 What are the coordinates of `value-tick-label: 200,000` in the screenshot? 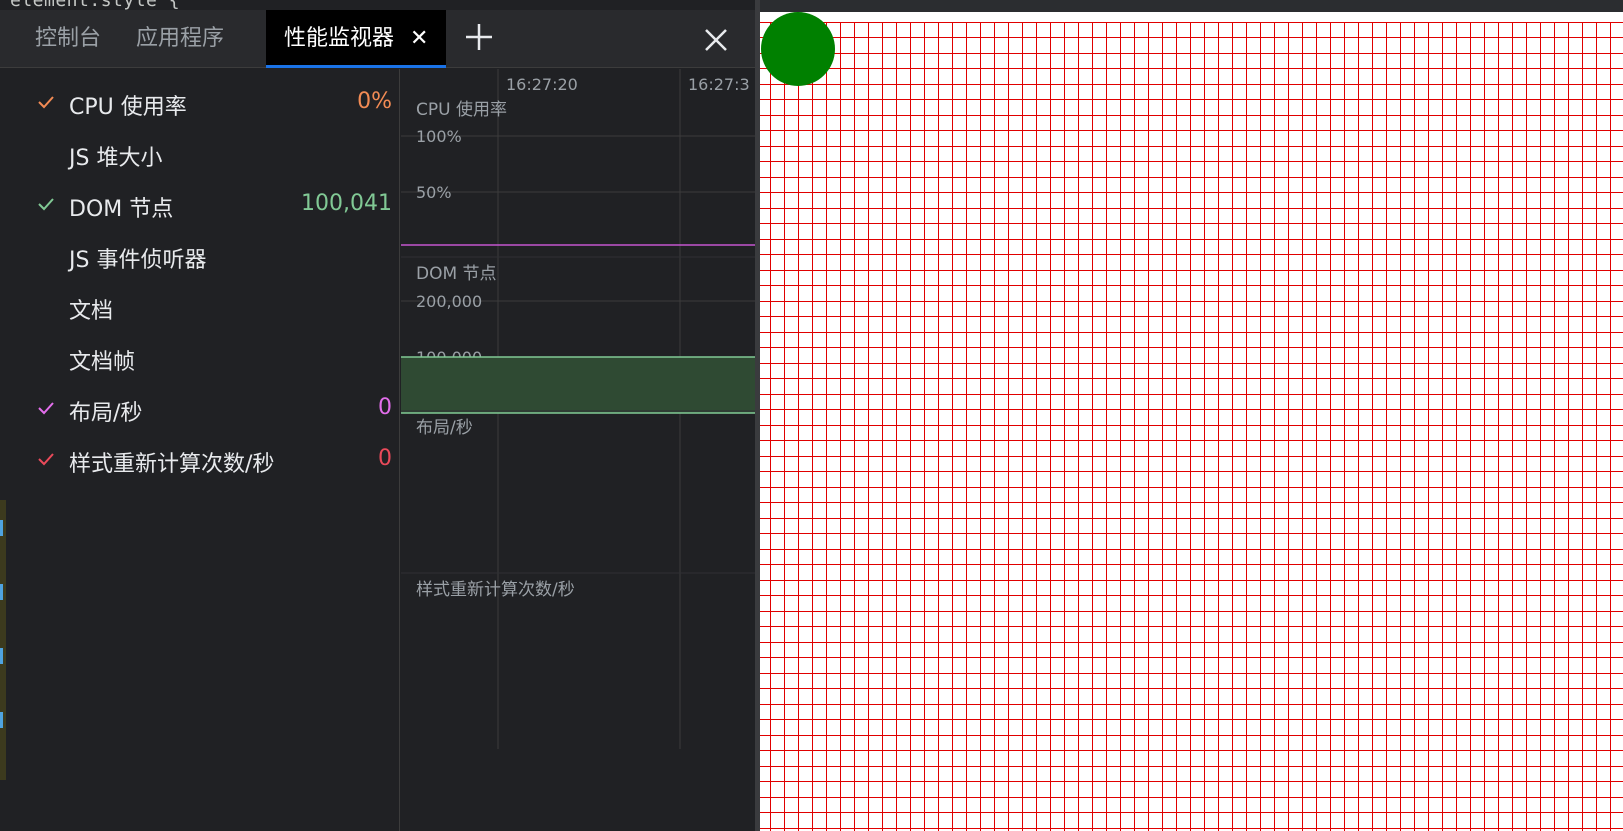 It's located at (449, 301).